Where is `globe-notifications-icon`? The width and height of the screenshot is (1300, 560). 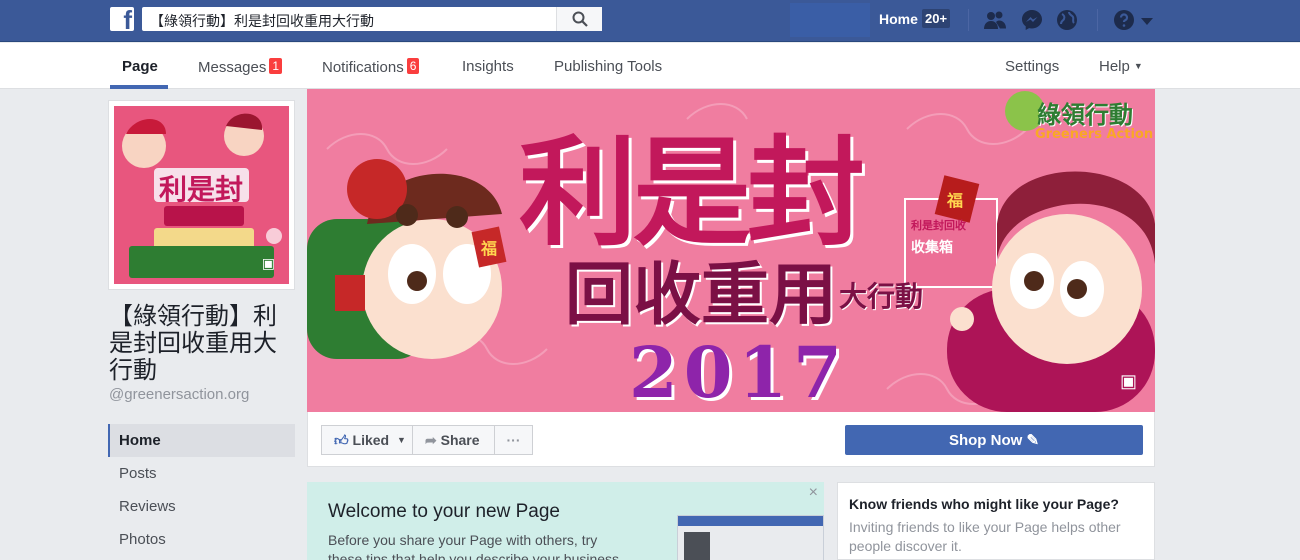 globe-notifications-icon is located at coordinates (1067, 20).